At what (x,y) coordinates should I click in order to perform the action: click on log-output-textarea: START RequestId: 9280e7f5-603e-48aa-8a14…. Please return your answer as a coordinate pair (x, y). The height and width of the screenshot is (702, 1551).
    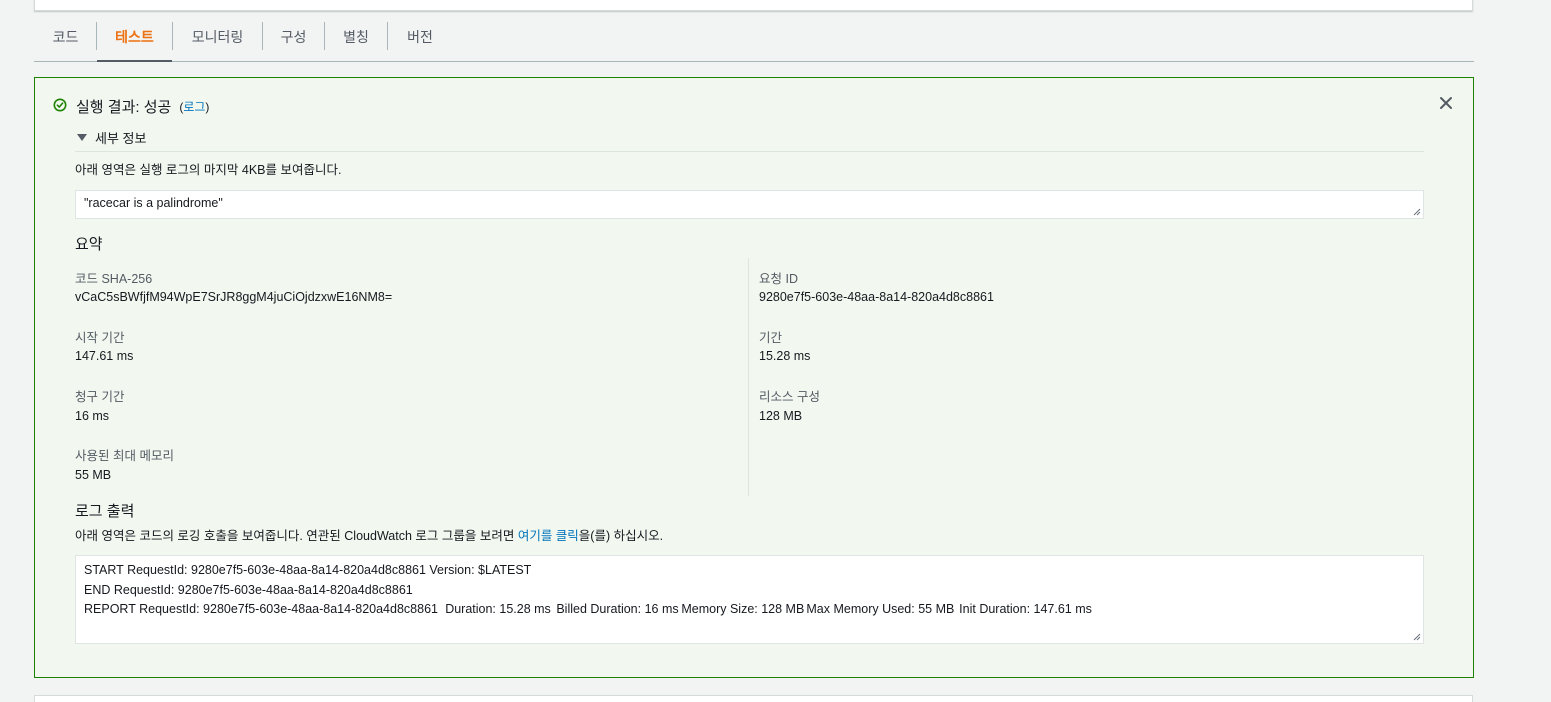
    Looking at the image, I should click on (749, 599).